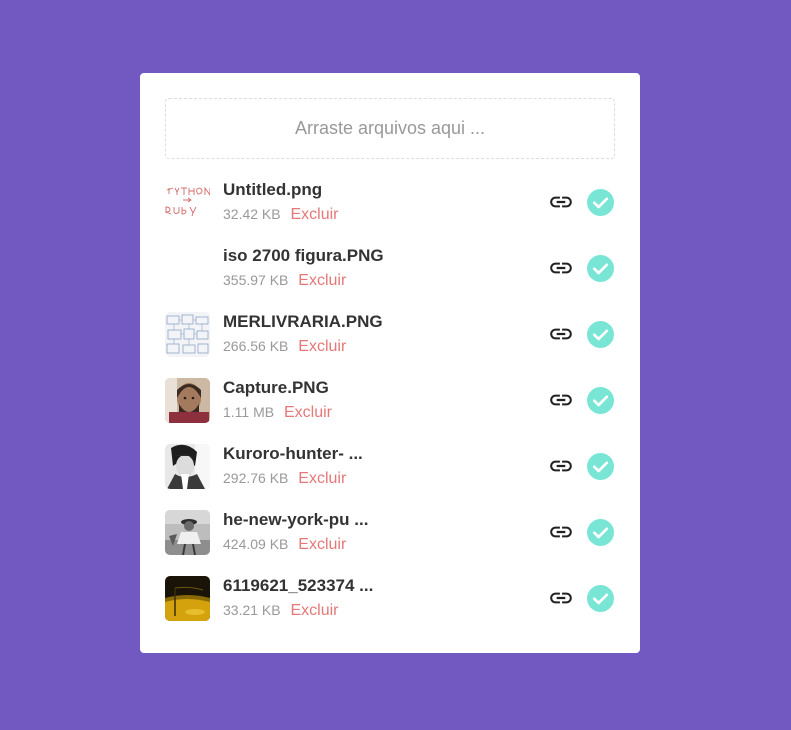 This screenshot has width=791, height=730. Describe the element at coordinates (390, 202) in the screenshot. I see `file-row: Untitled.png 32.42 KB Excluir` at that location.